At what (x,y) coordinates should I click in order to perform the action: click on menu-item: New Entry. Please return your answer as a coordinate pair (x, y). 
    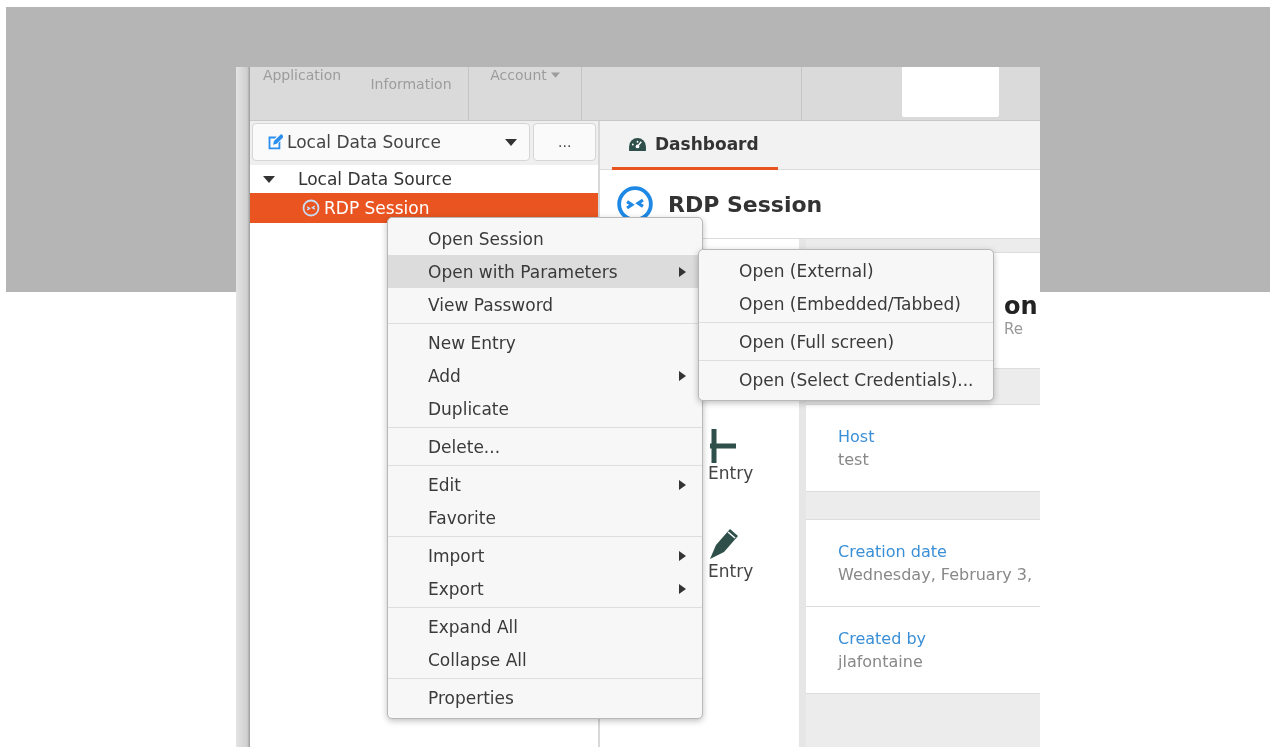
    Looking at the image, I should click on (545, 342).